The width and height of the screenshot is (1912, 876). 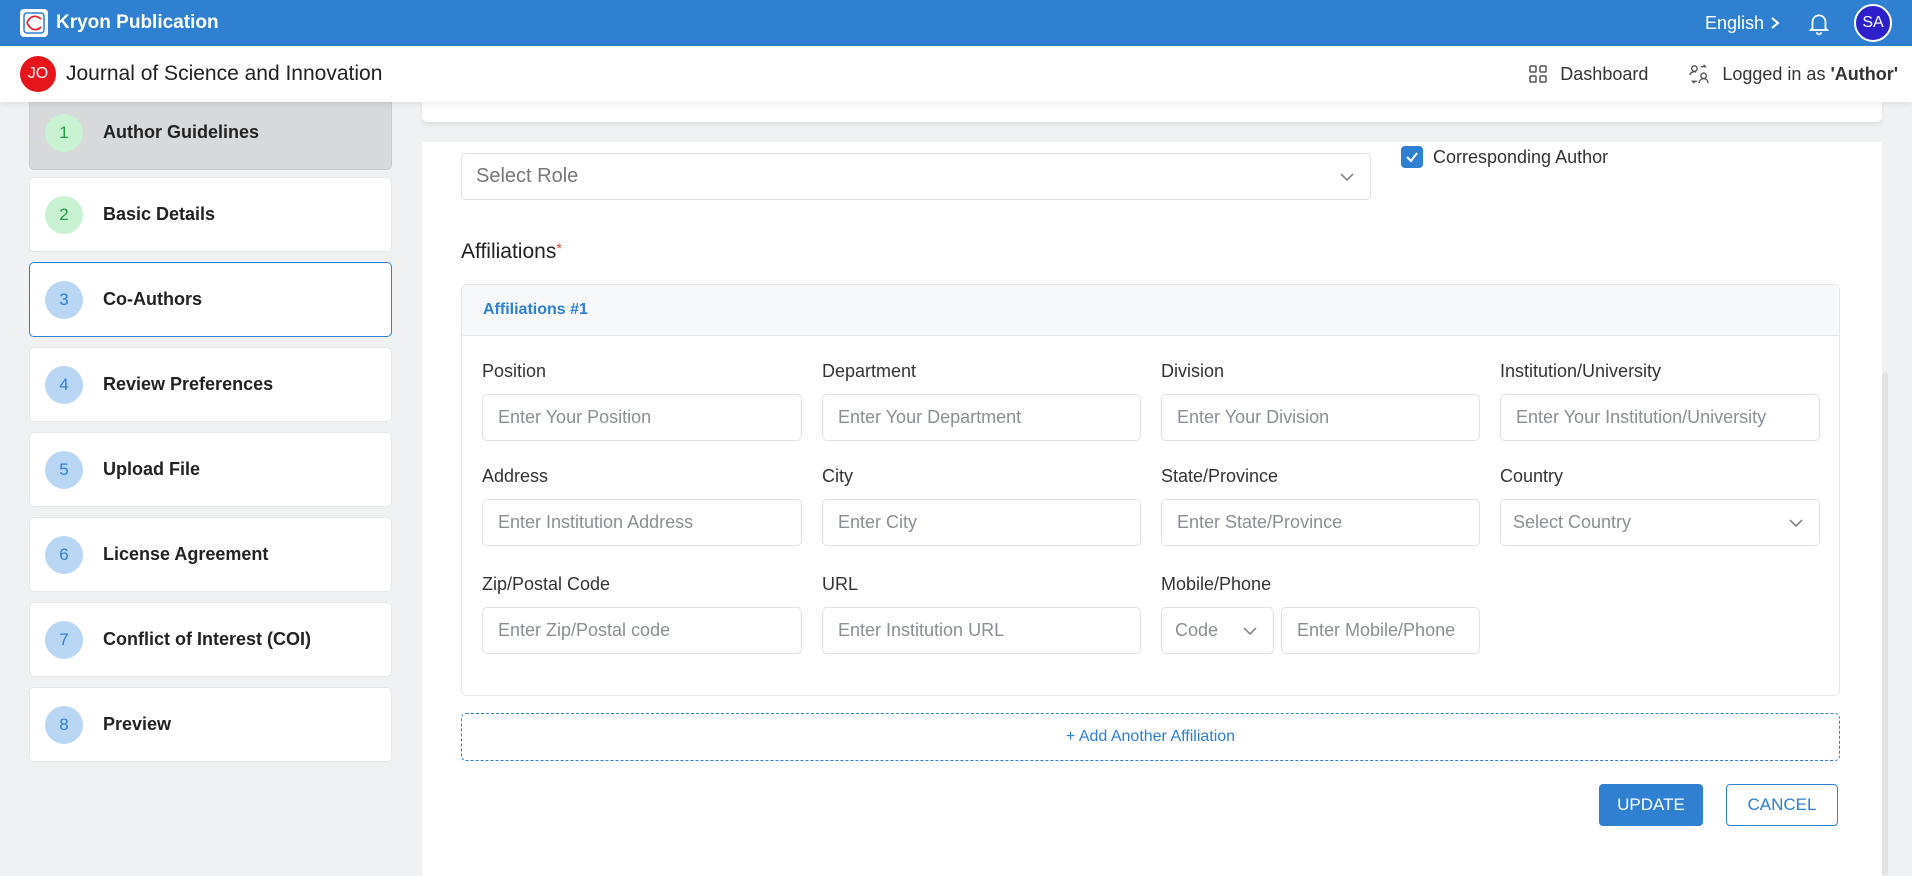 What do you see at coordinates (64, 214) in the screenshot?
I see `step-number: 2` at bounding box center [64, 214].